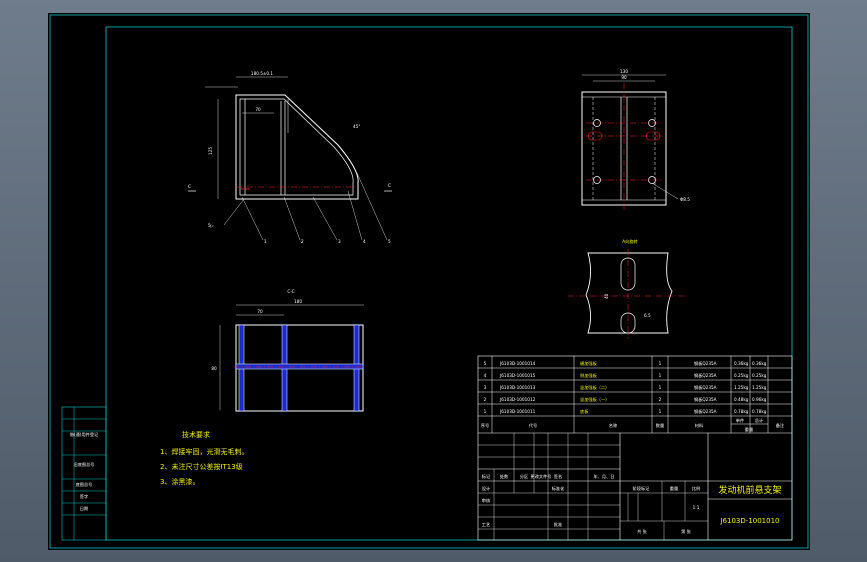 The height and width of the screenshot is (562, 867). Describe the element at coordinates (339, 241) in the screenshot. I see `balloon-3: 3` at that location.